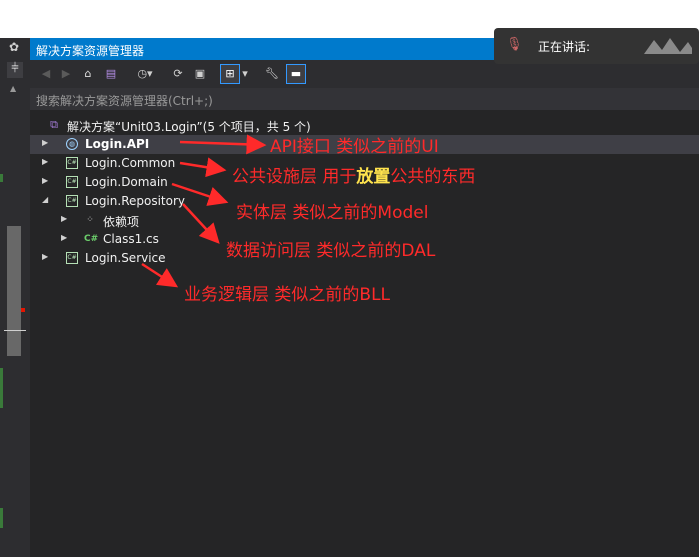 Image resolution: width=699 pixels, height=557 pixels. What do you see at coordinates (178, 74) in the screenshot?
I see `sync-icon: ⟳` at bounding box center [178, 74].